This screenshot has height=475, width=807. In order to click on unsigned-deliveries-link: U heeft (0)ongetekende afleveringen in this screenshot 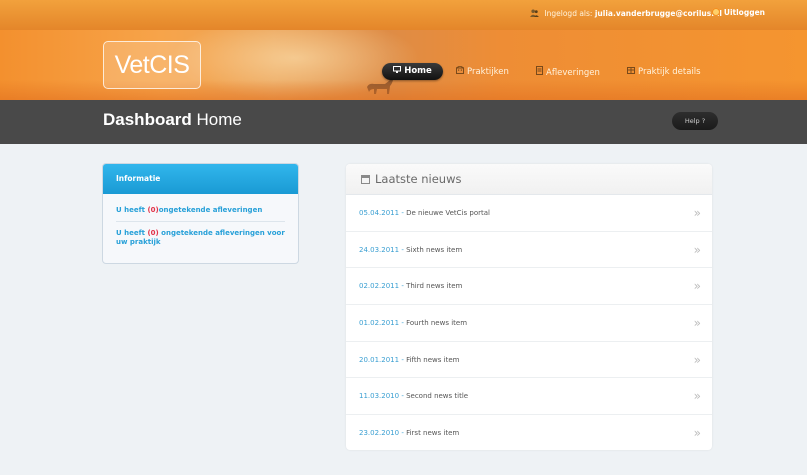, I will do `click(200, 208)`.